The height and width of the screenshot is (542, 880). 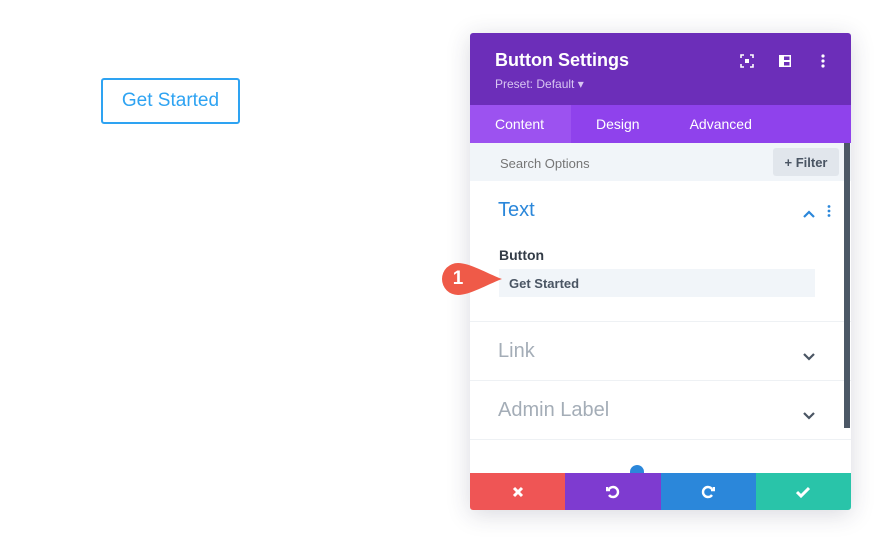 I want to click on undo-button, so click(x=613, y=491).